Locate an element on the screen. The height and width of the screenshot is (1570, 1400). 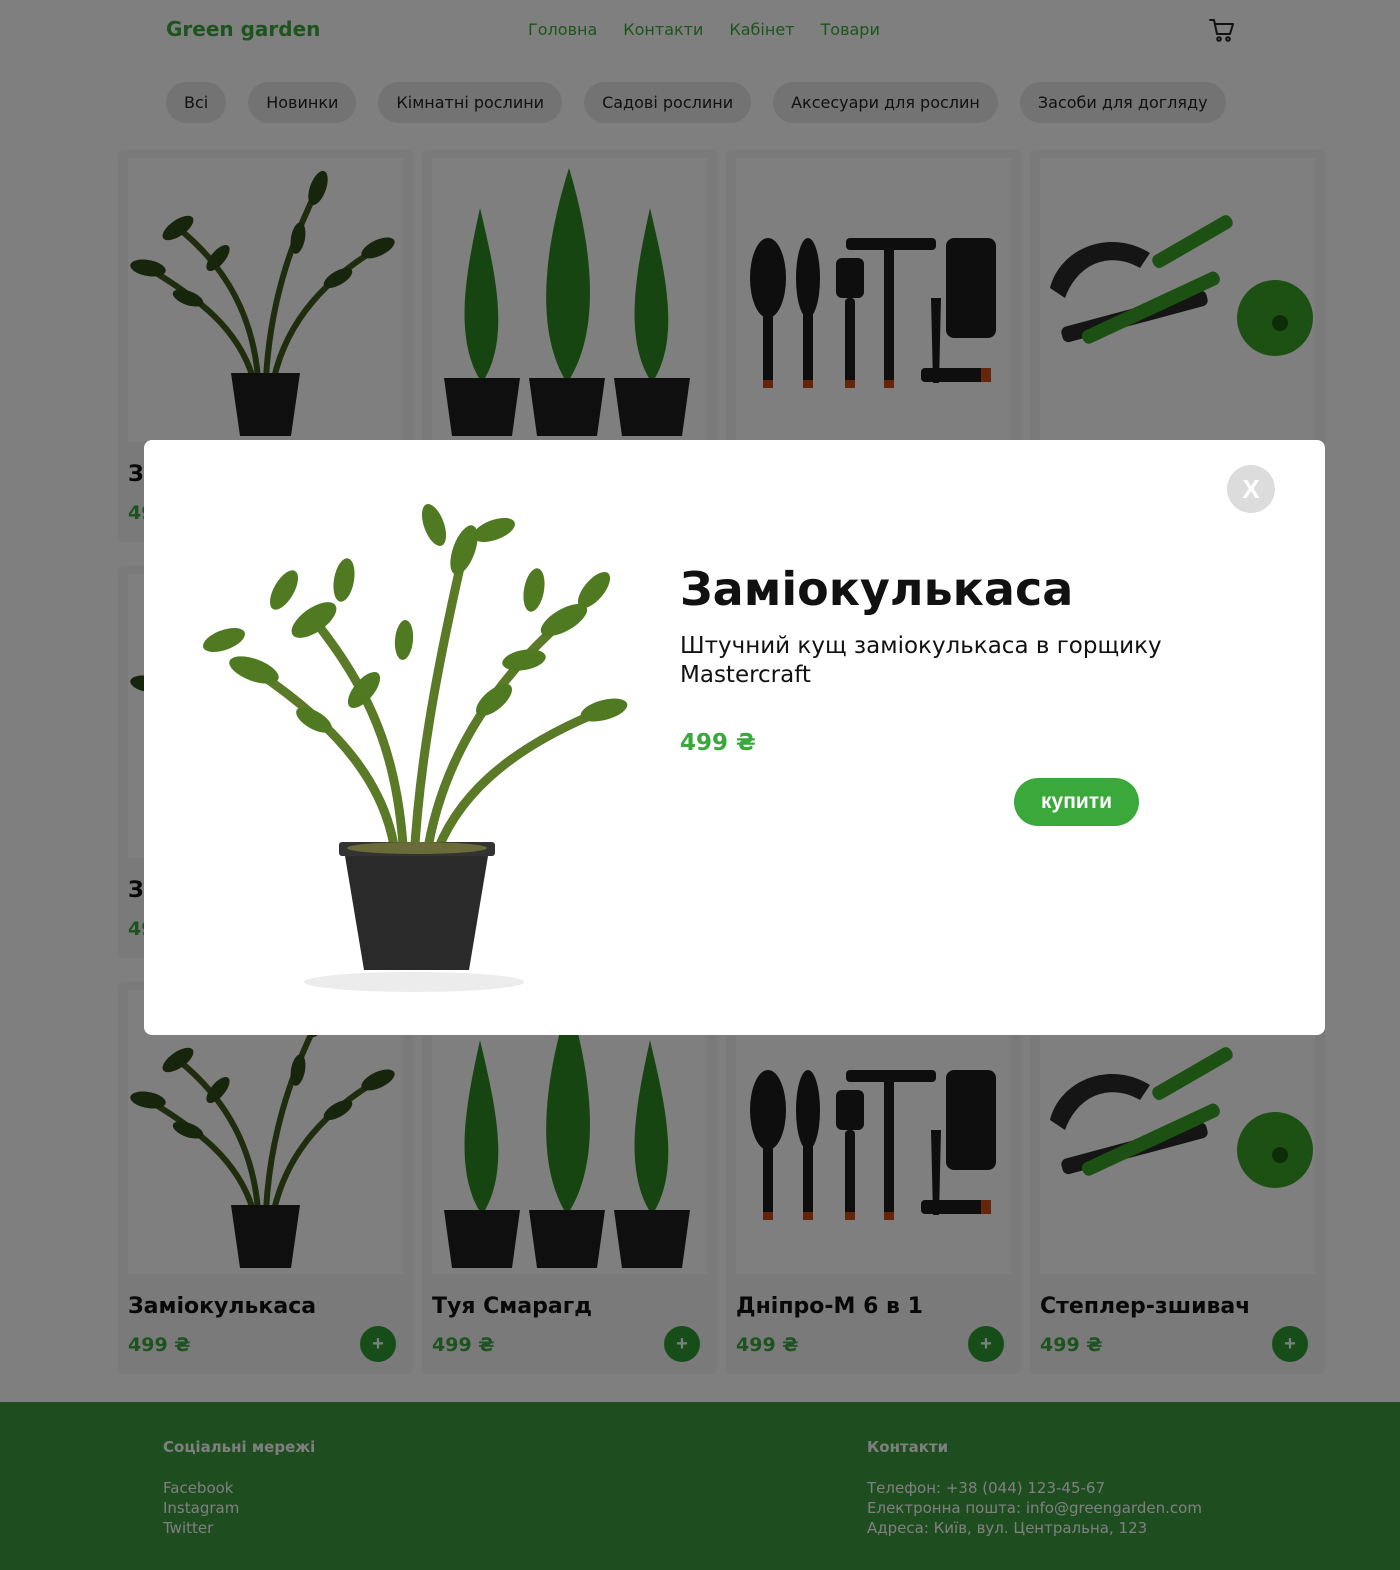
buy-button: купити is located at coordinates (1076, 802).